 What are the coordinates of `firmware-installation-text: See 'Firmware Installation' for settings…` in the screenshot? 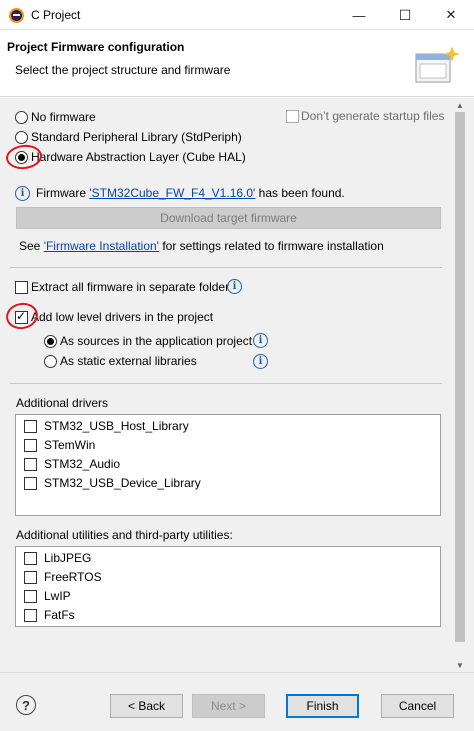 It's located at (201, 246).